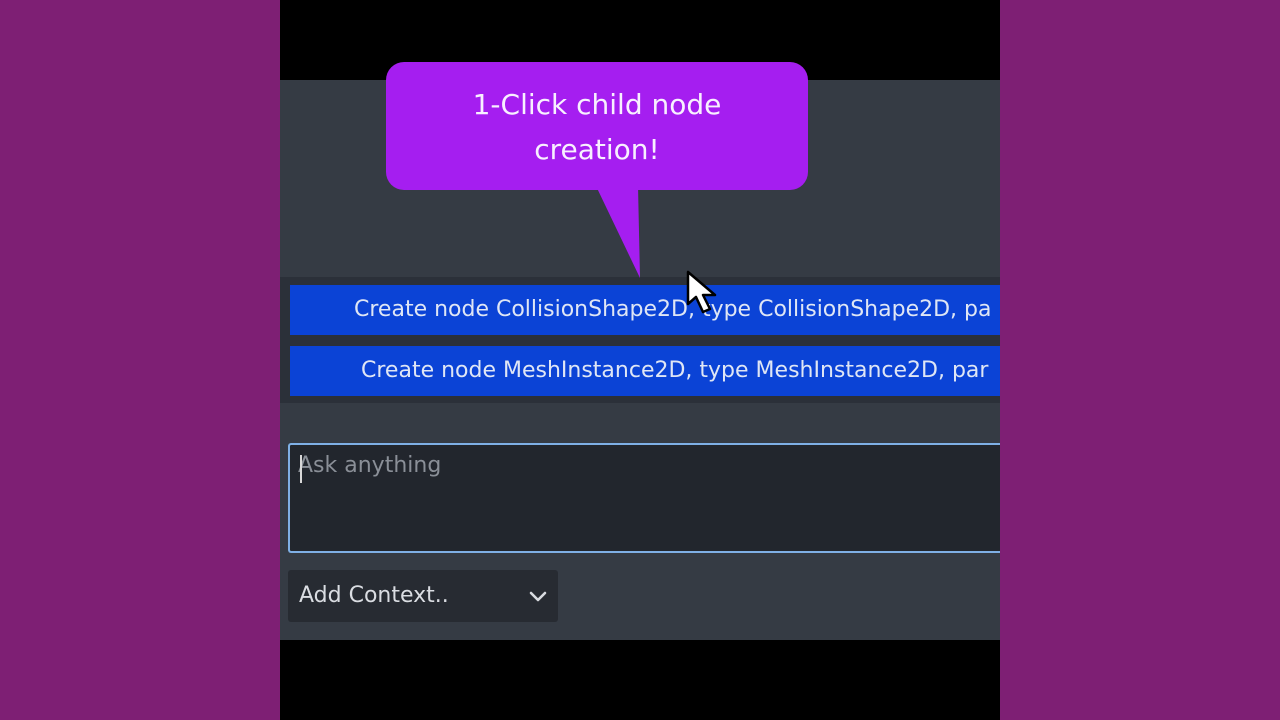 Image resolution: width=1280 pixels, height=720 pixels. Describe the element at coordinates (597, 126) in the screenshot. I see `tutorial-callout: 1-Click child node creation!` at that location.